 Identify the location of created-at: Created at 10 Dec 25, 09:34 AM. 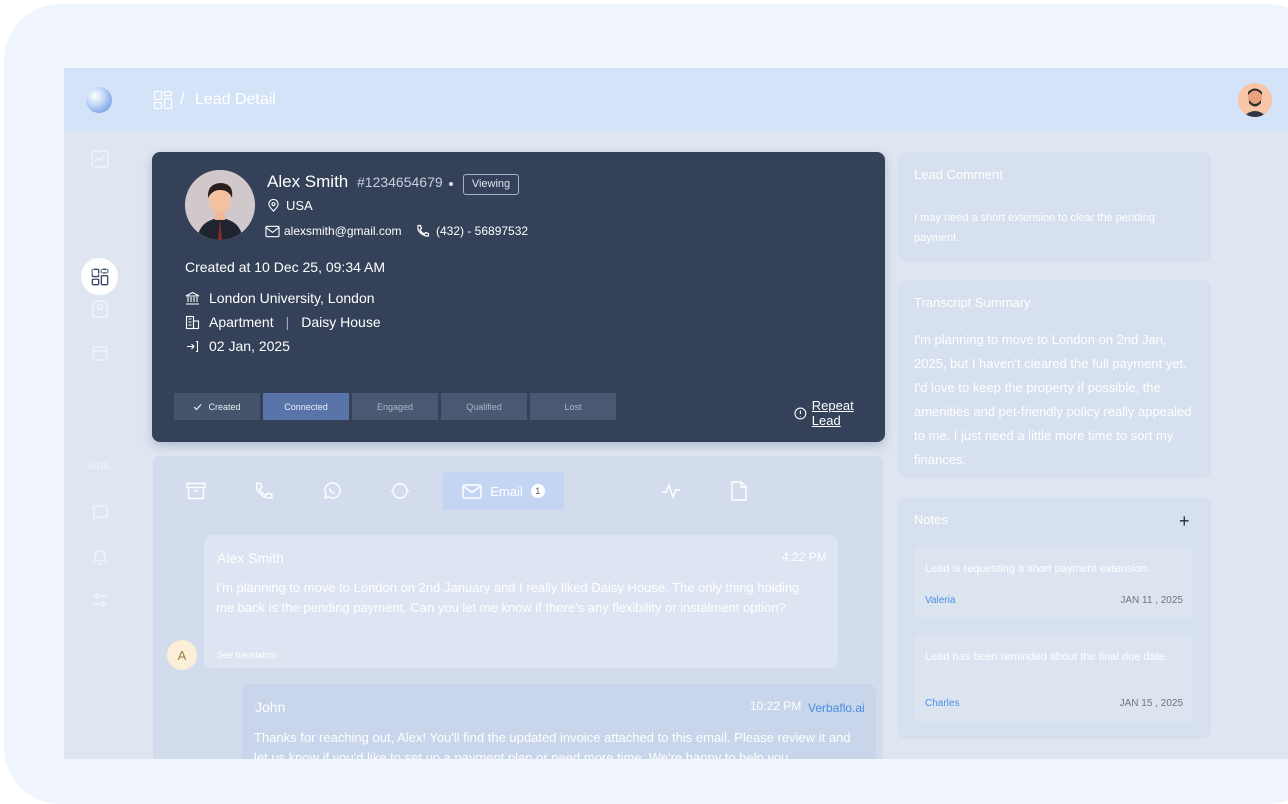
(285, 267).